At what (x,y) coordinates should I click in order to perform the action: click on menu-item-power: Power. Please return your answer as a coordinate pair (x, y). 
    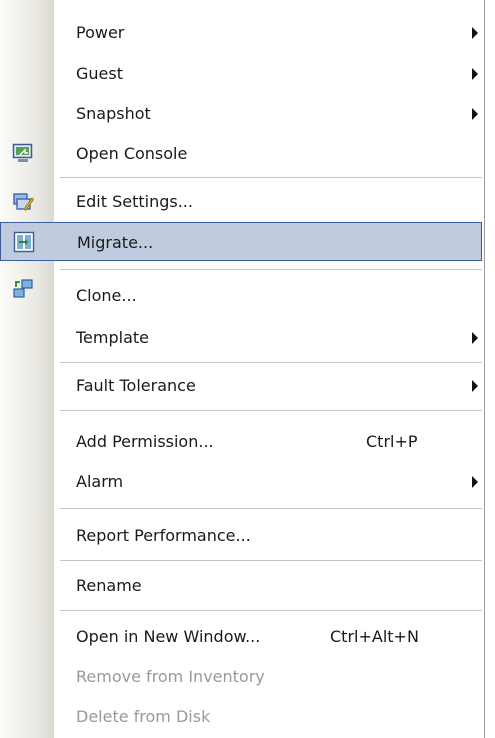
    Looking at the image, I should click on (241, 32).